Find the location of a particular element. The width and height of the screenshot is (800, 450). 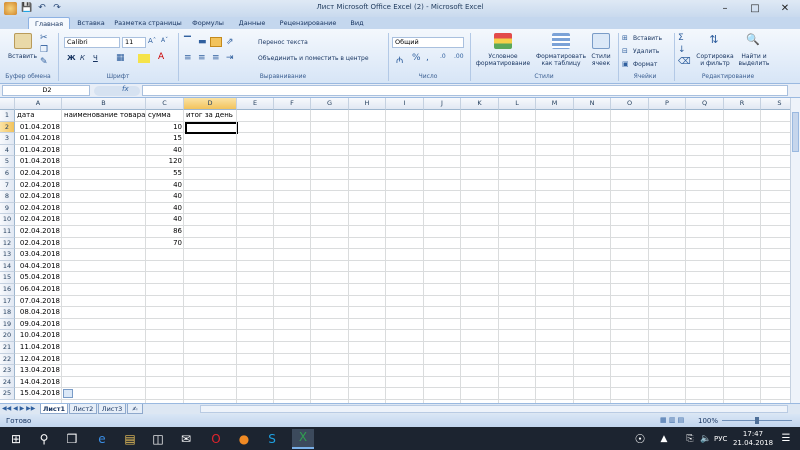

excel-taskbar-icon: X is located at coordinates (303, 439).